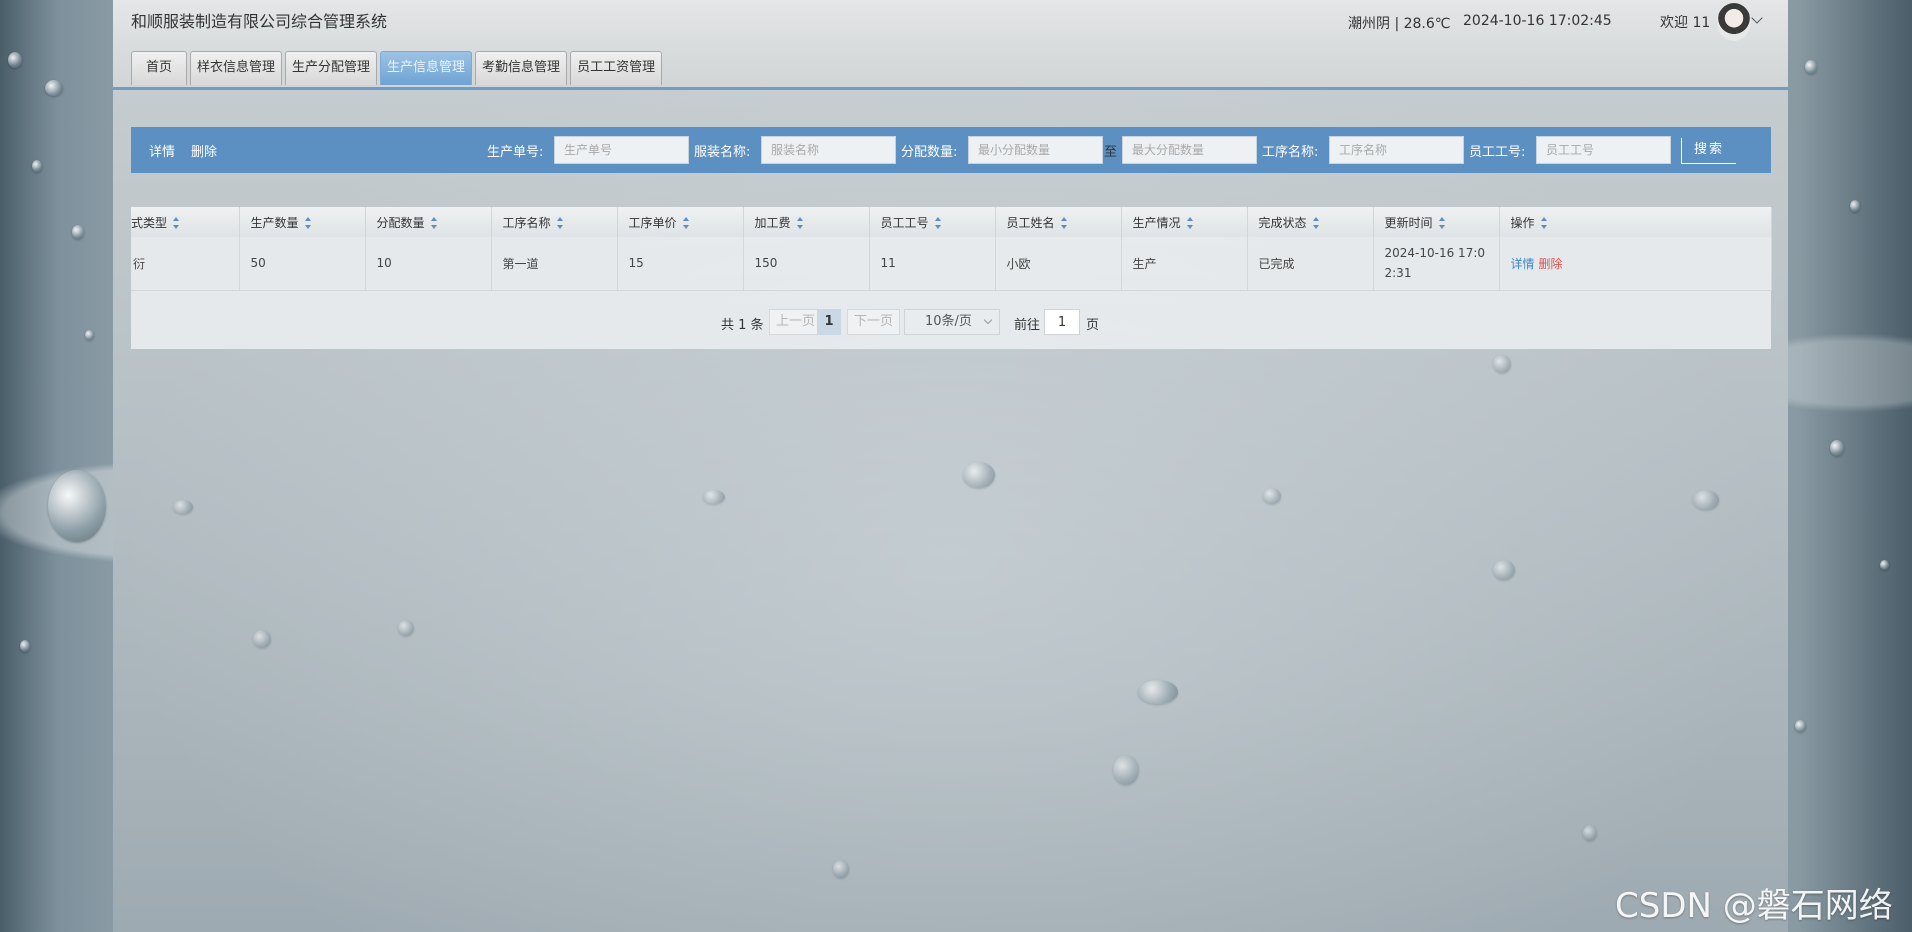 This screenshot has width=1912, height=932. What do you see at coordinates (1734, 22) in the screenshot?
I see `user-avatar` at bounding box center [1734, 22].